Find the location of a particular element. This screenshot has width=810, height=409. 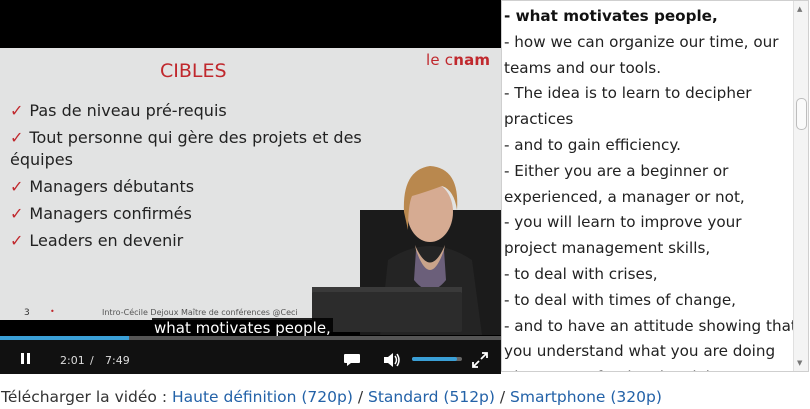

slide-bullet: ✓ Pas de niveau pré-requis is located at coordinates (118, 110).